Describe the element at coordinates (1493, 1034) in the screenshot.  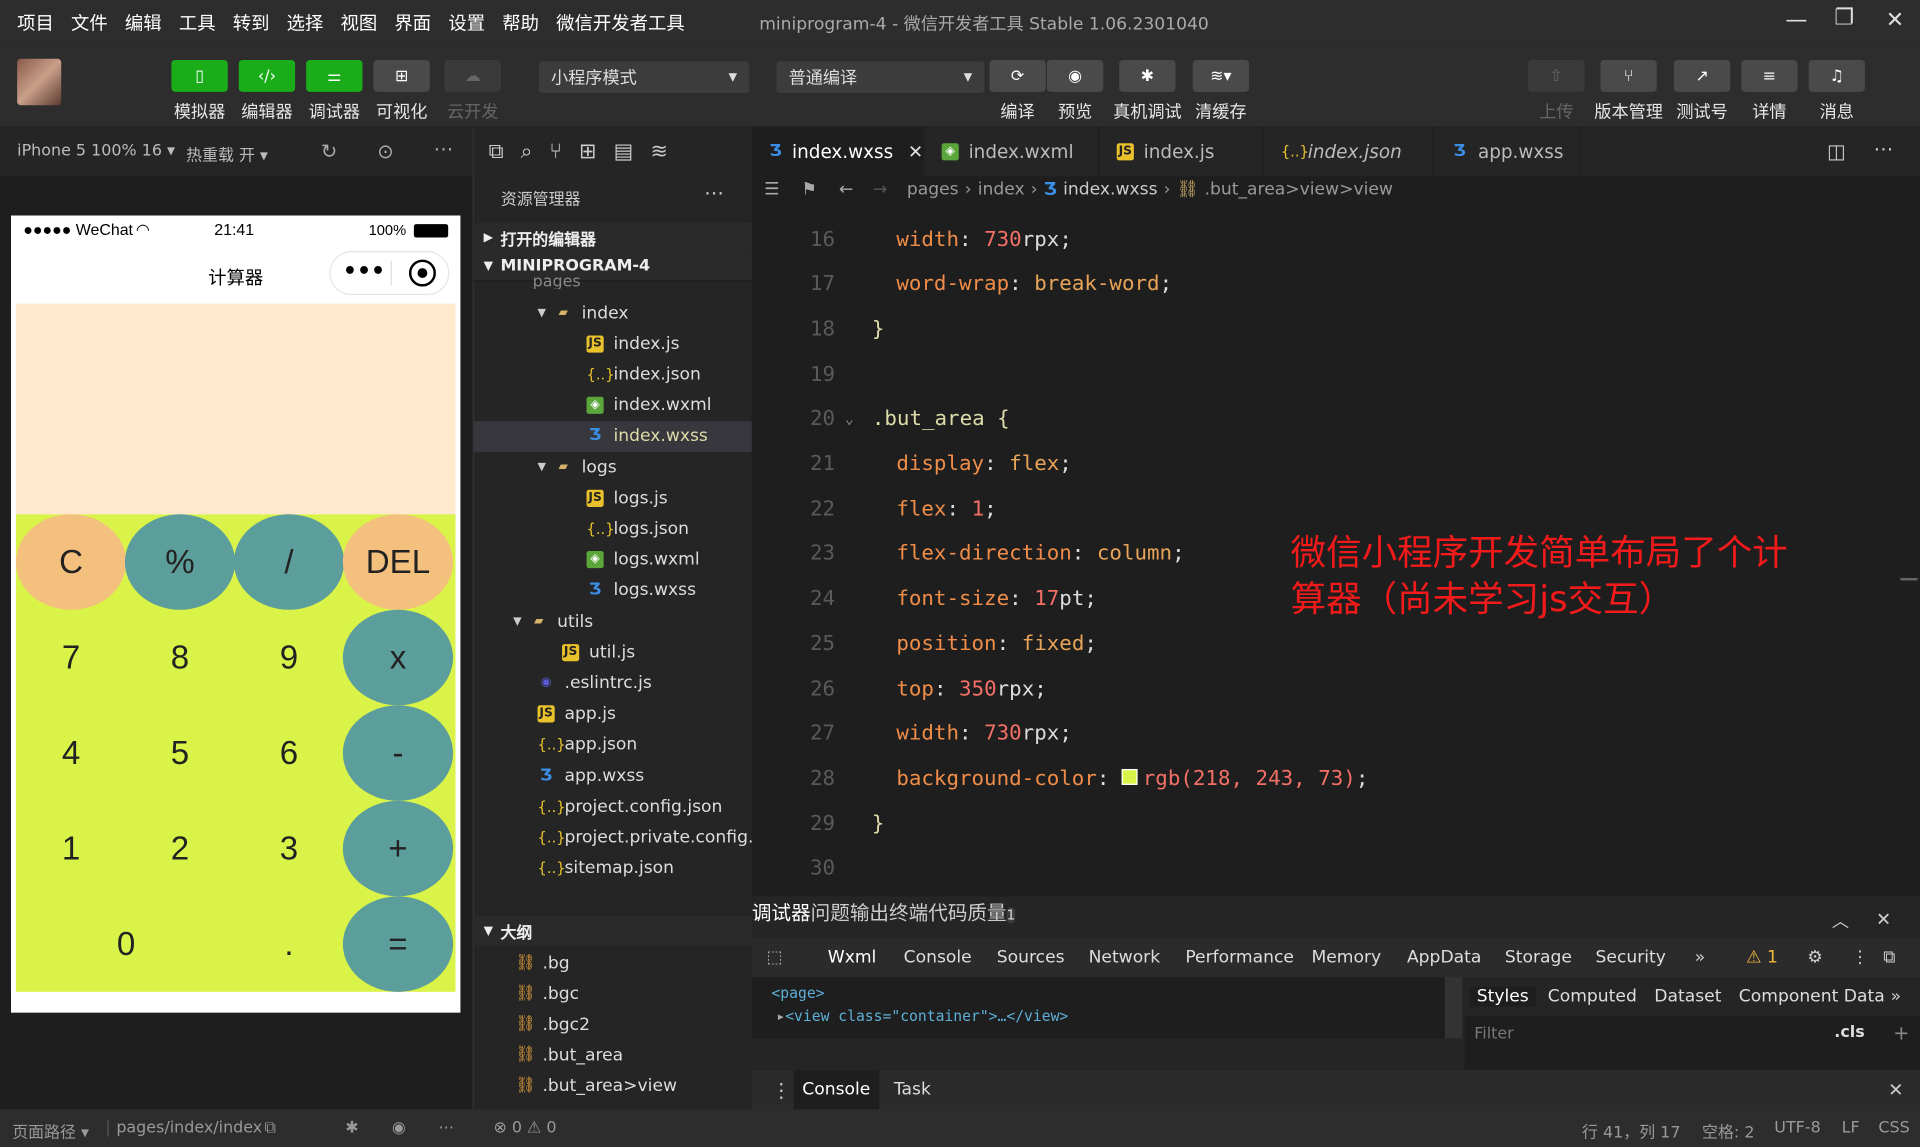
I see `filter-input: Filter` at that location.